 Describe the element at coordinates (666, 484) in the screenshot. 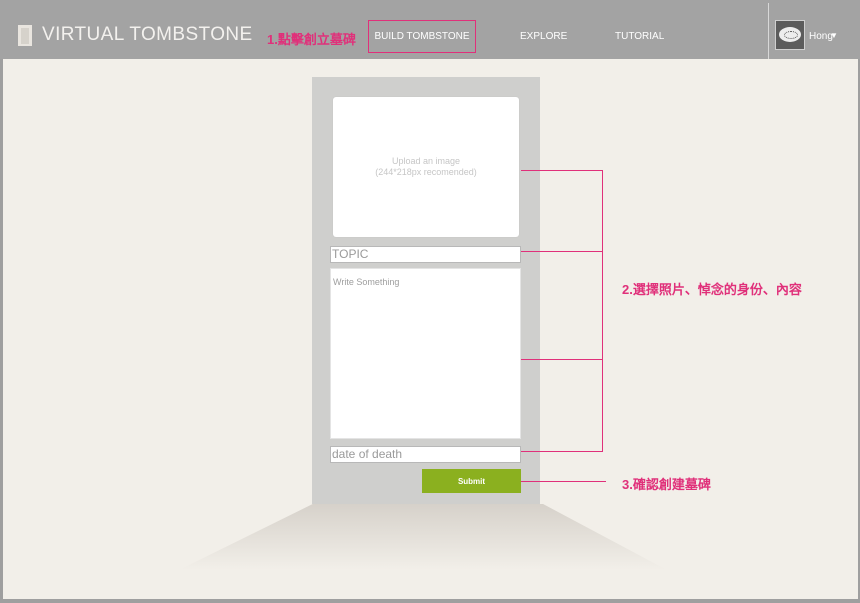

I see `annotation-step-3: 3.確認創建墓碑` at that location.